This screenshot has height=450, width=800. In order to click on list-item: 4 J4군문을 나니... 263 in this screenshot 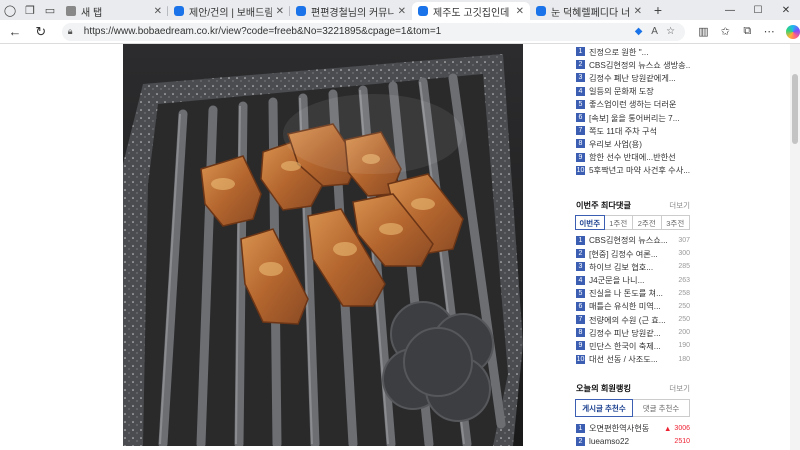, I will do `click(633, 279)`.